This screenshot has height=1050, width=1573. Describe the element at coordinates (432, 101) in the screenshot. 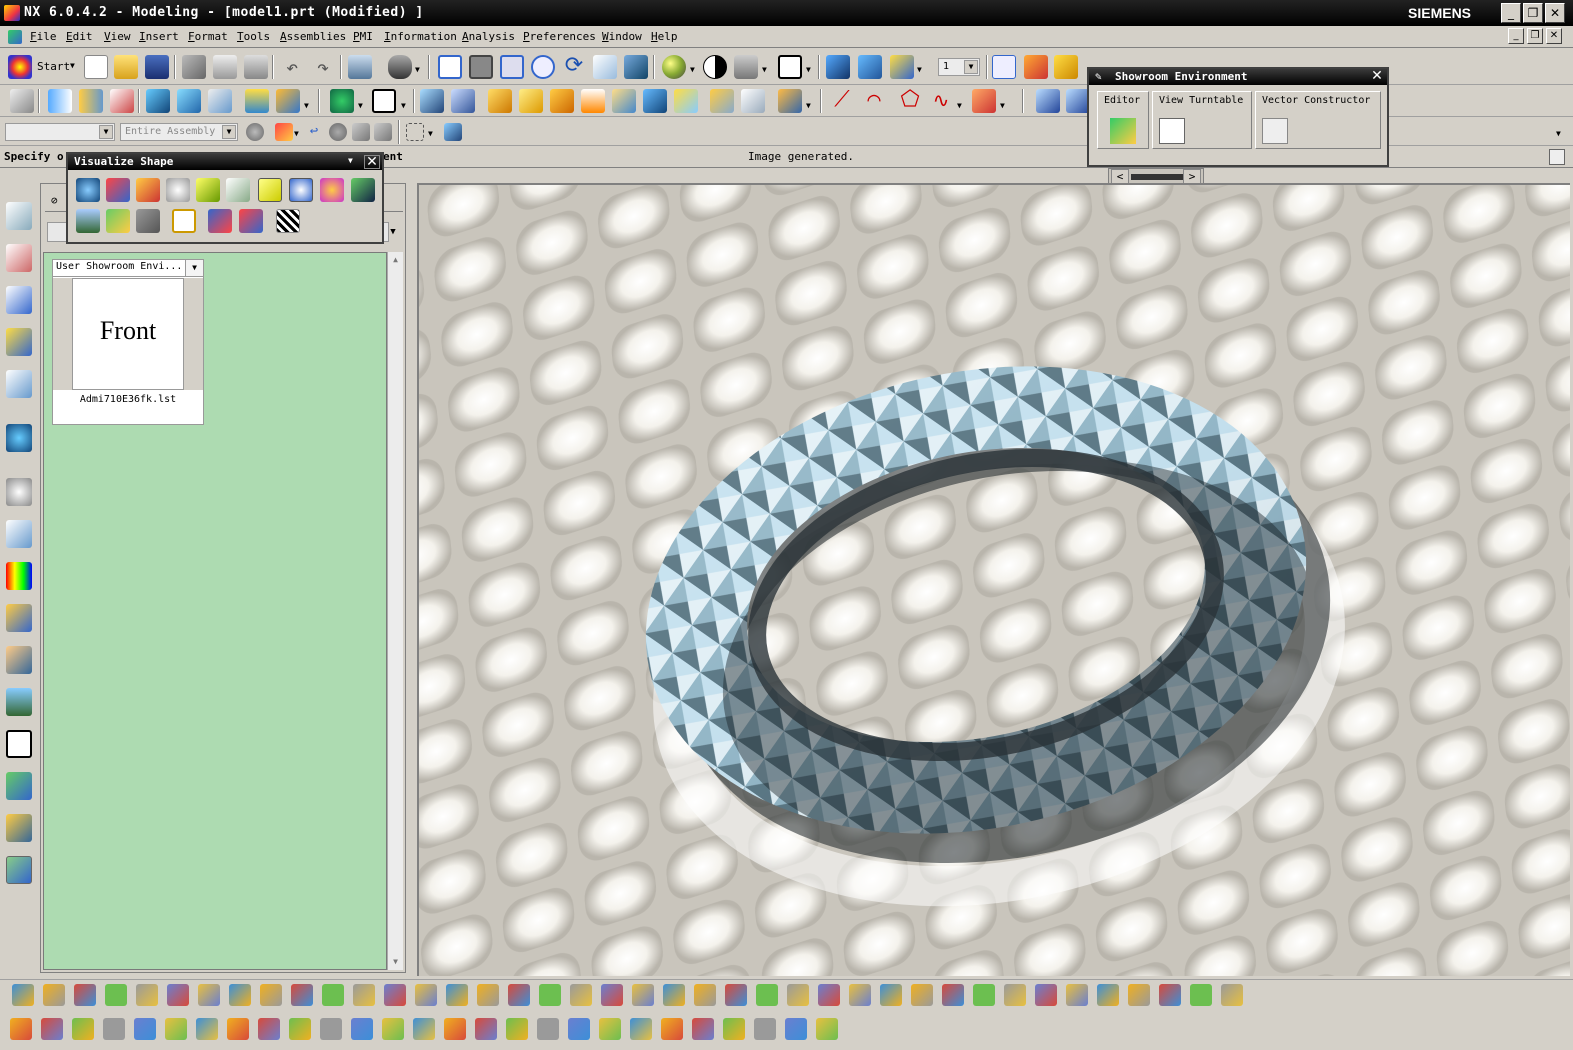

I see `hole-icon` at that location.